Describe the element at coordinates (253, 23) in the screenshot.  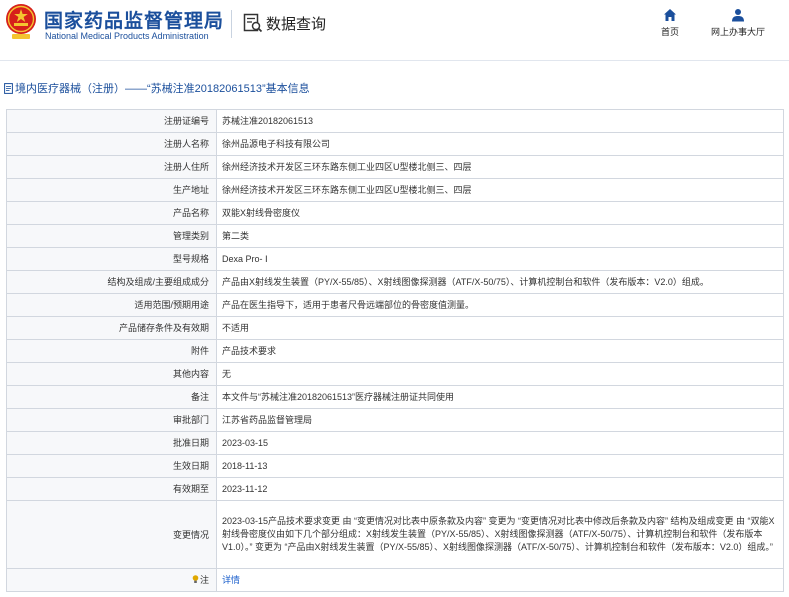
I see `query-icon` at that location.